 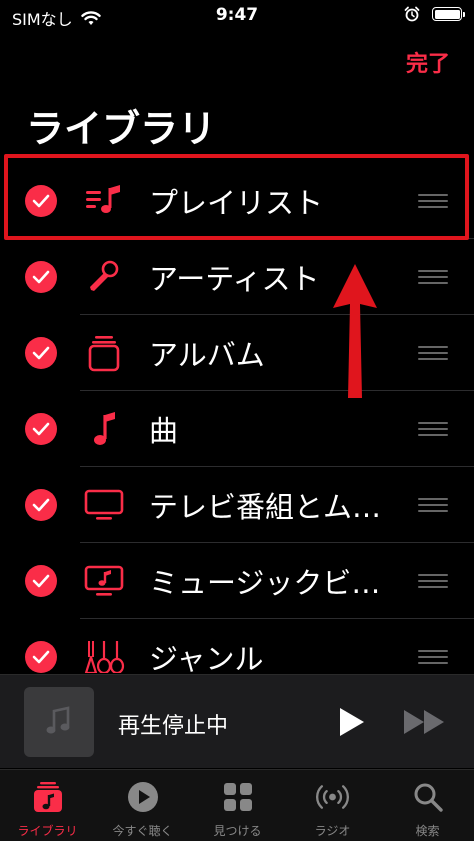 I want to click on tab-bar: ライブラリ 今すぐ聴く 見つける ラジオ 検索, so click(x=237, y=805).